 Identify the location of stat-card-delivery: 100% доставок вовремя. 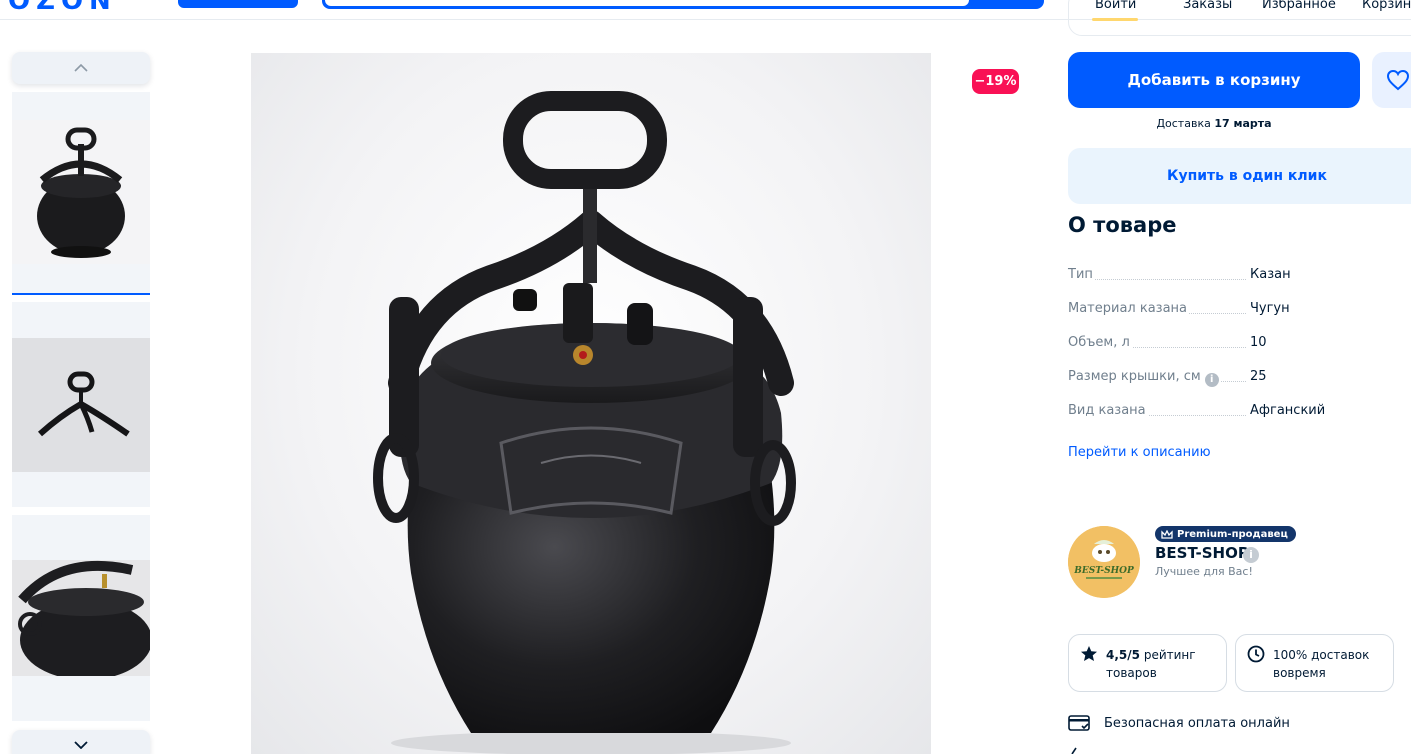
(1314, 663).